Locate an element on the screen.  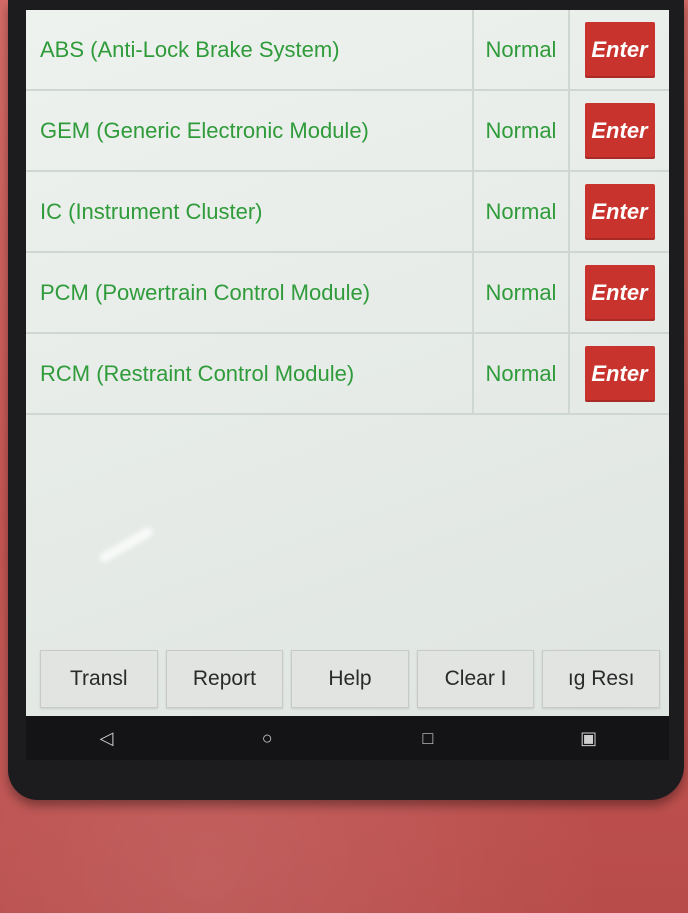
report-button: Report is located at coordinates (224, 679).